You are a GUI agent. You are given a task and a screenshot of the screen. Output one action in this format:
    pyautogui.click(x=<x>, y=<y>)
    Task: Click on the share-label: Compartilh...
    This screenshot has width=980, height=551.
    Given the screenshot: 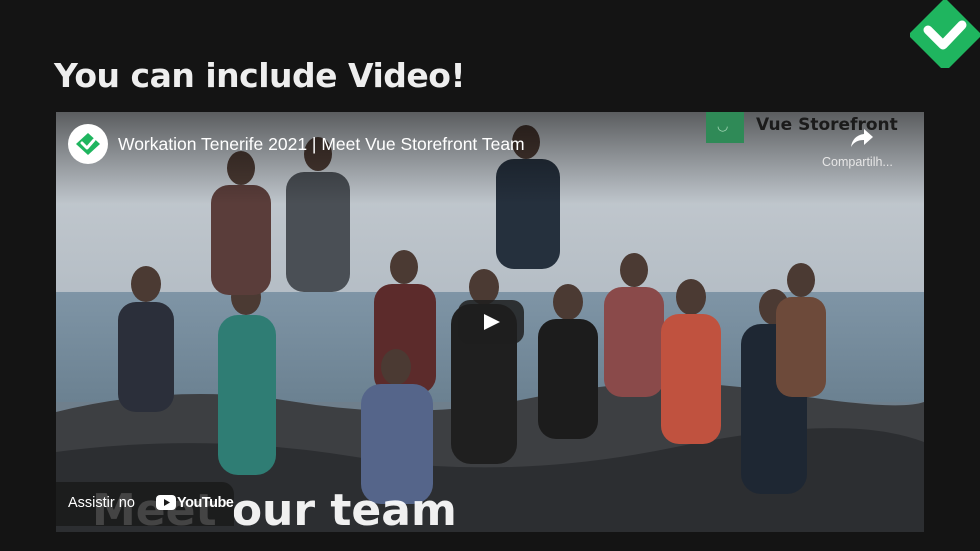 What is the action you would take?
    pyautogui.click(x=857, y=162)
    